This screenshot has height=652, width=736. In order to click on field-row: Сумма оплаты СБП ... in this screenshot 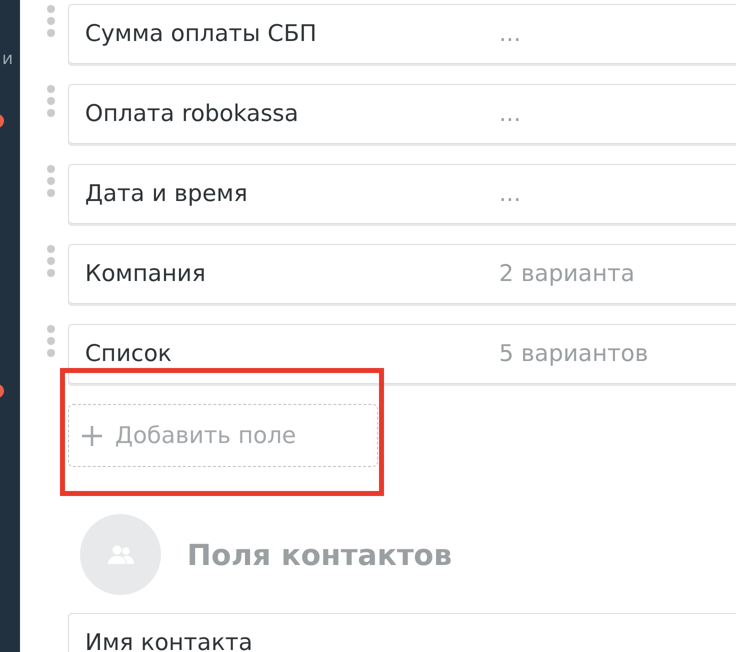, I will do `click(402, 34)`.